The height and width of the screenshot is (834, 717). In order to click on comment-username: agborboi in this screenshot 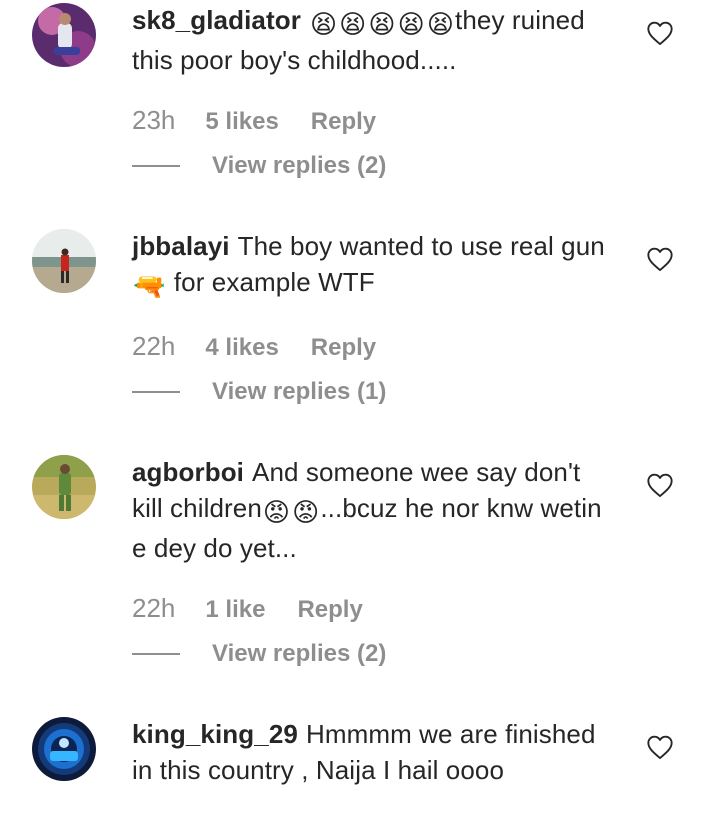, I will do `click(188, 472)`.